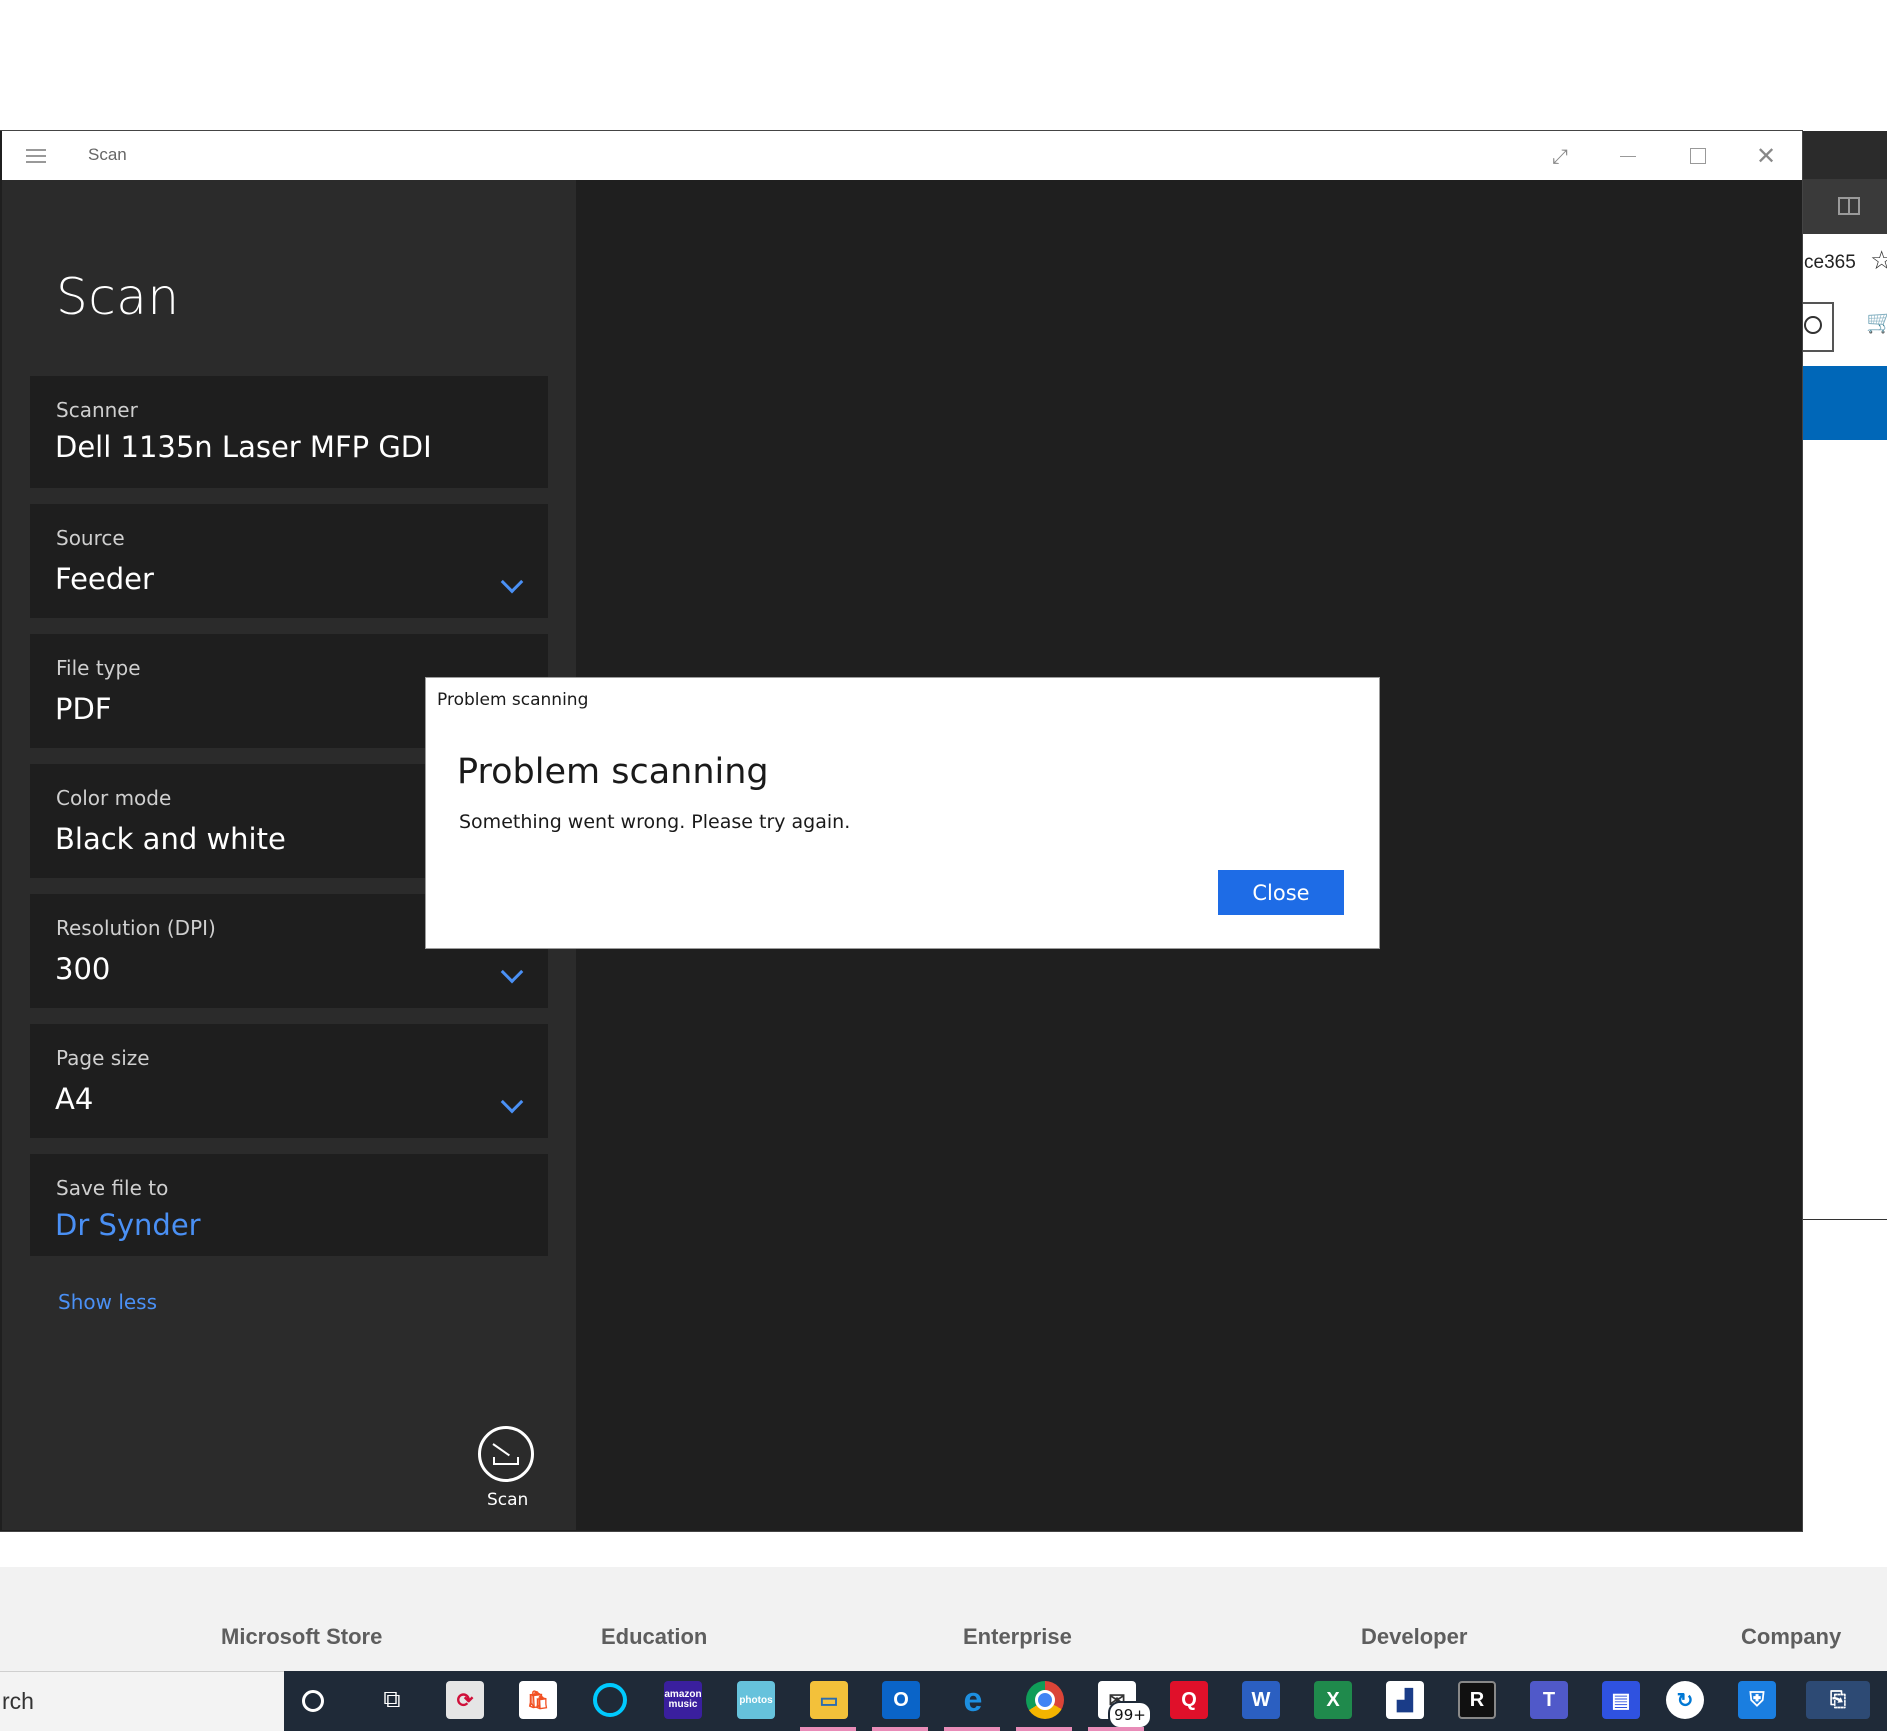 The height and width of the screenshot is (1731, 1887). I want to click on divider, so click(1844, 1219).